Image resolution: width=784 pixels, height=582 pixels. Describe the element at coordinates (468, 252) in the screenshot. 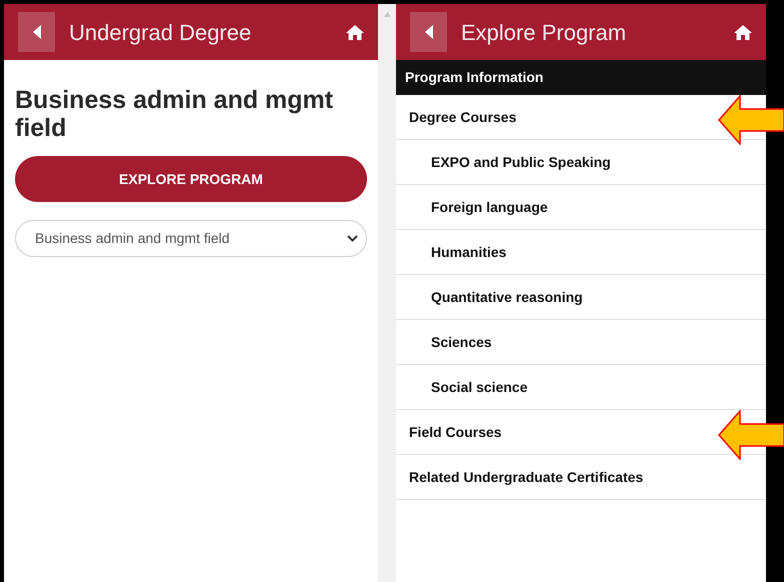

I see `course-category-item: Humanities` at that location.